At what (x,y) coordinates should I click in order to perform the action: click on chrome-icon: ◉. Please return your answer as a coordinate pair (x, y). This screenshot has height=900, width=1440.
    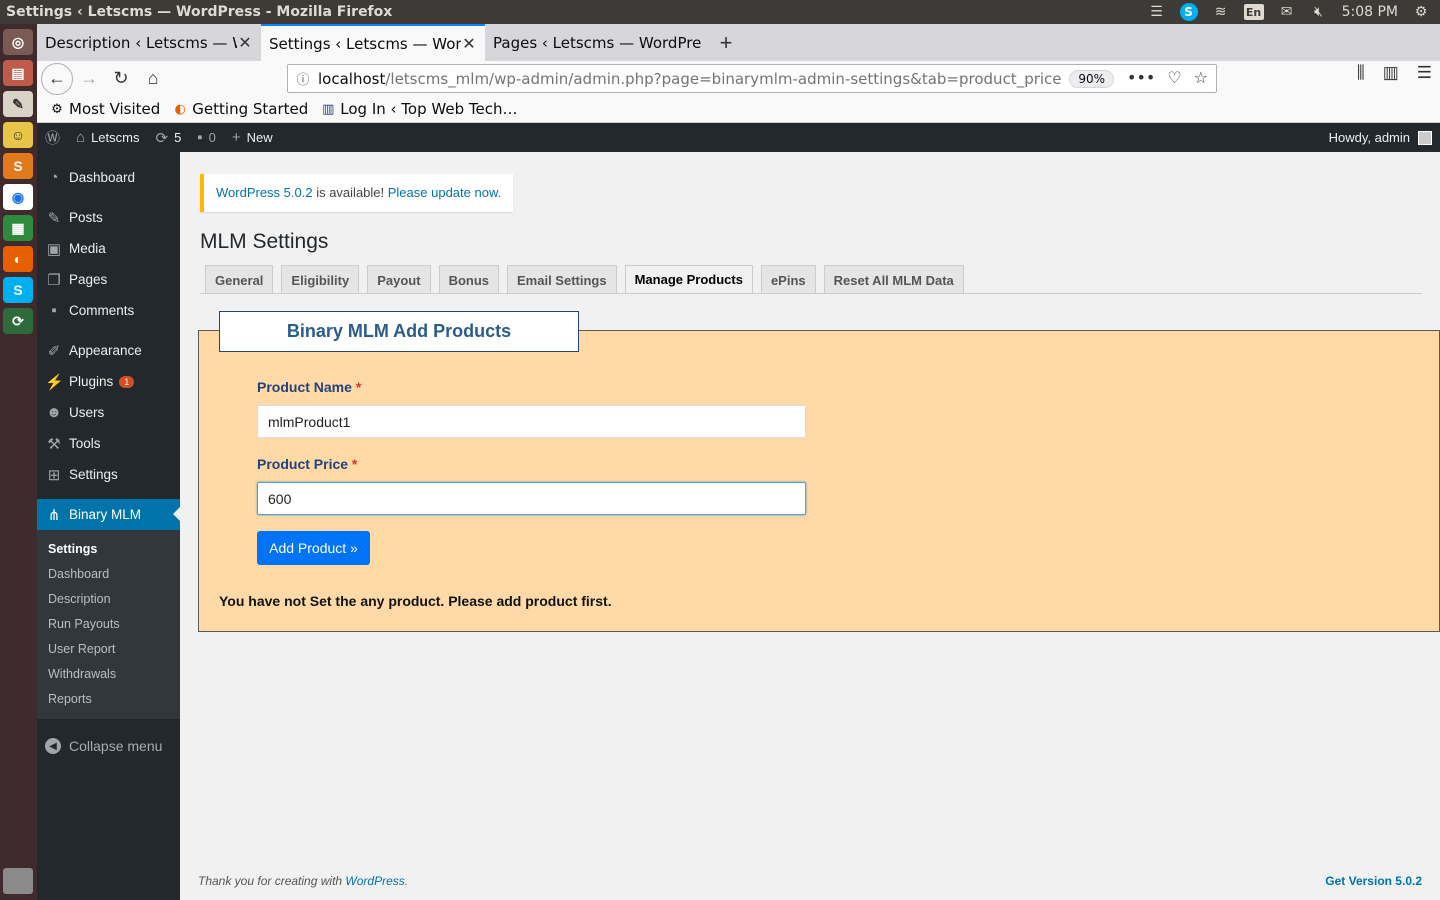
    Looking at the image, I should click on (18, 197).